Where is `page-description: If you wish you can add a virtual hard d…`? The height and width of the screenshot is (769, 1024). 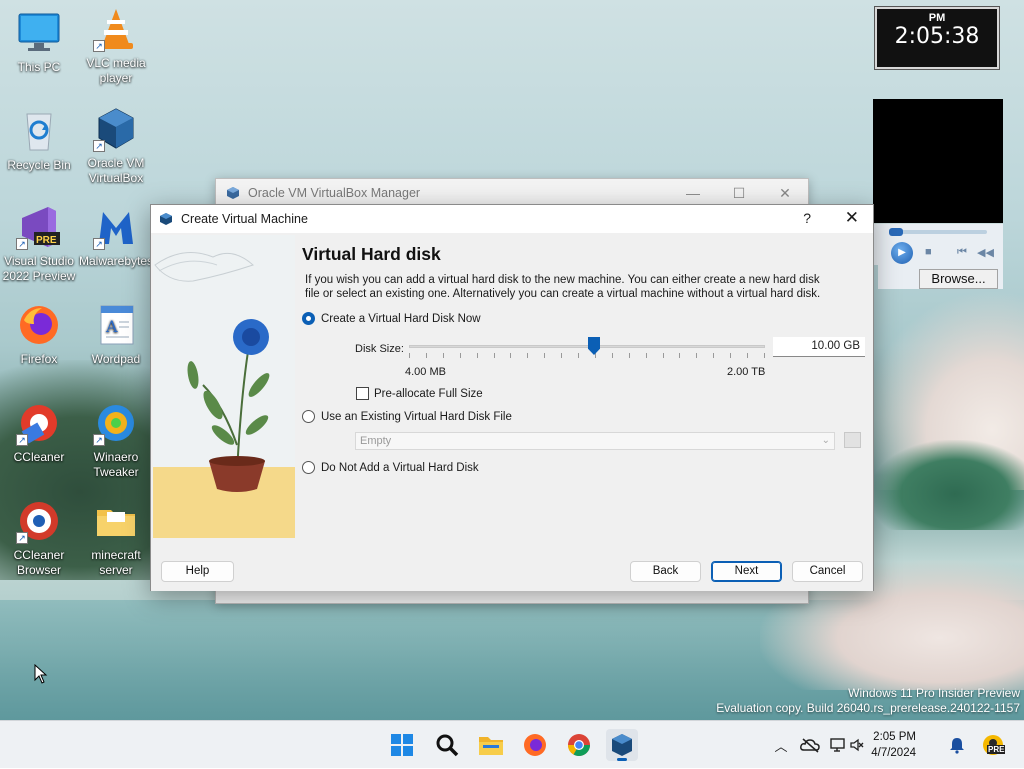 page-description: If you wish you can add a virtual hard d… is located at coordinates (563, 287).